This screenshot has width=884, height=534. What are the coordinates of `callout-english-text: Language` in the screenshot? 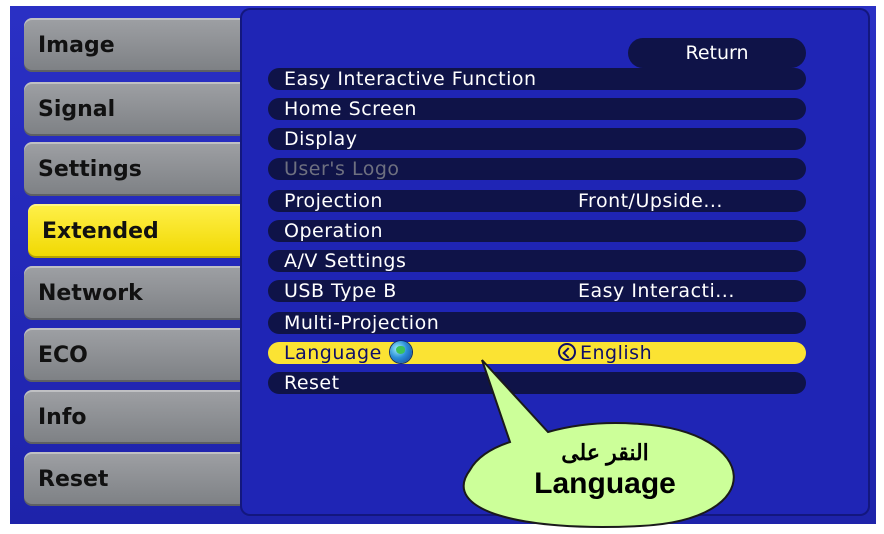 It's located at (605, 483).